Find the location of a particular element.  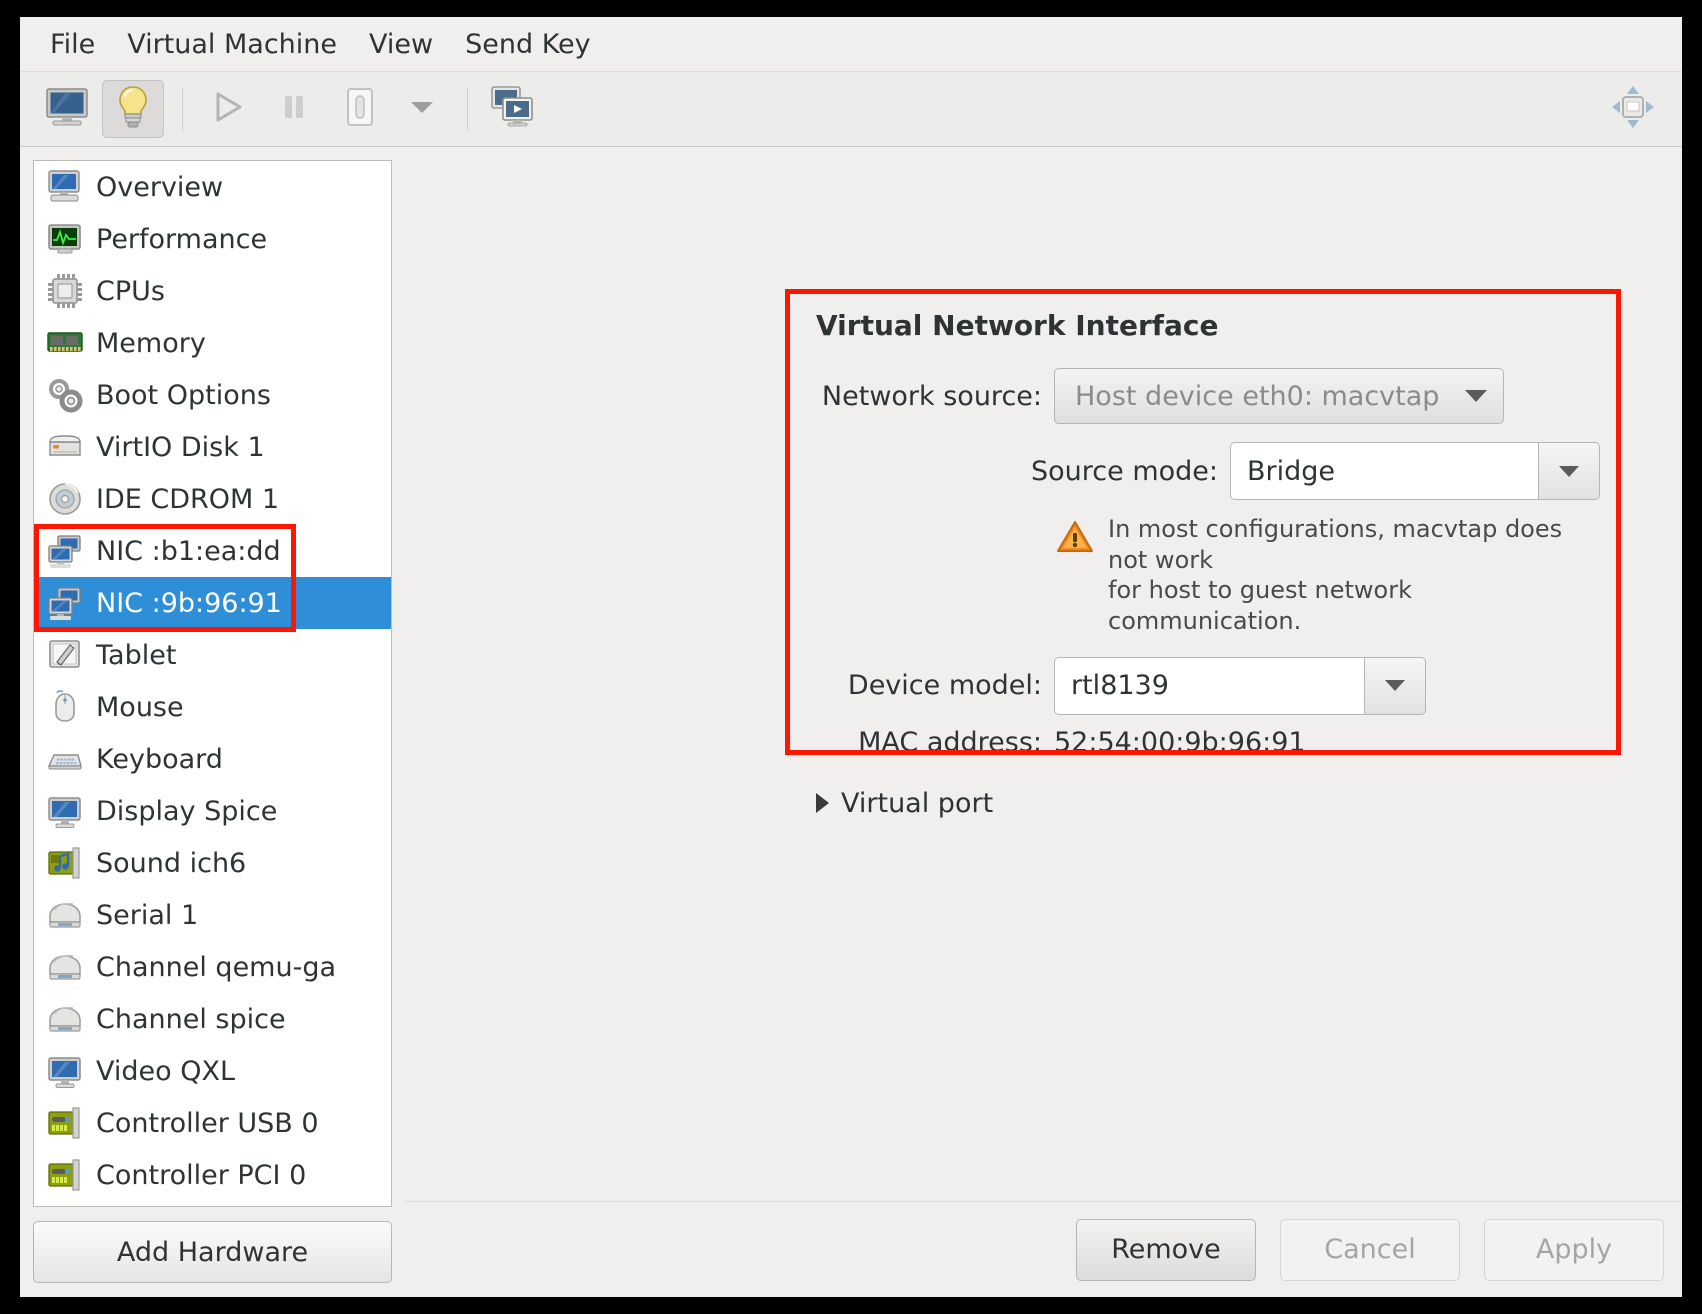

menu-virtual-machine: Virtual Machine is located at coordinates (232, 44).